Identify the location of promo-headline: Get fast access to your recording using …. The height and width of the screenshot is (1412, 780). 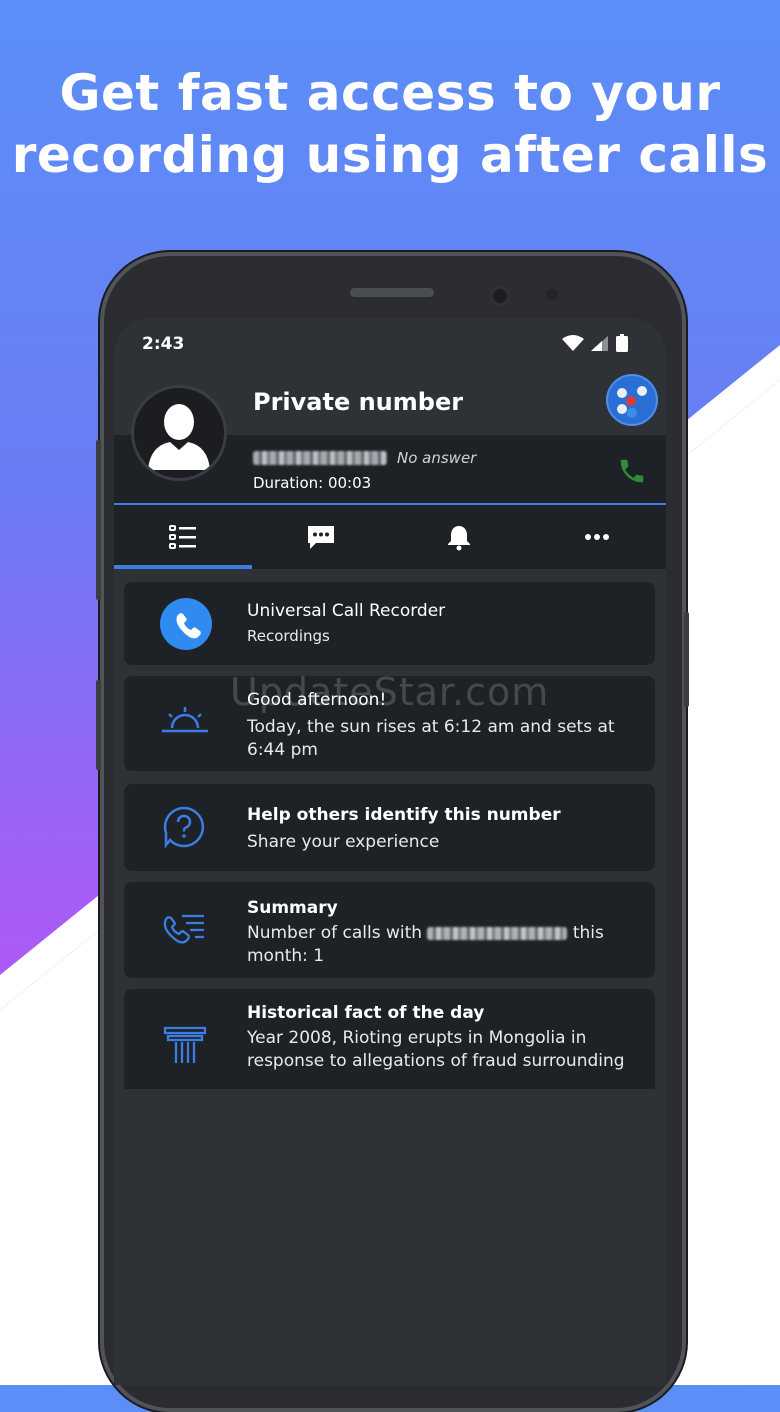
(390, 124).